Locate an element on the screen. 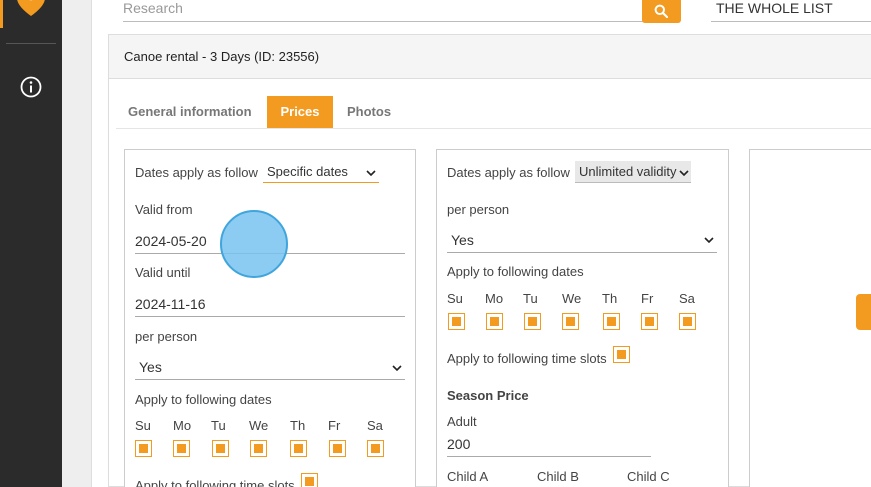 The height and width of the screenshot is (487, 871). valid-from-input: 2024-05-20 is located at coordinates (171, 241).